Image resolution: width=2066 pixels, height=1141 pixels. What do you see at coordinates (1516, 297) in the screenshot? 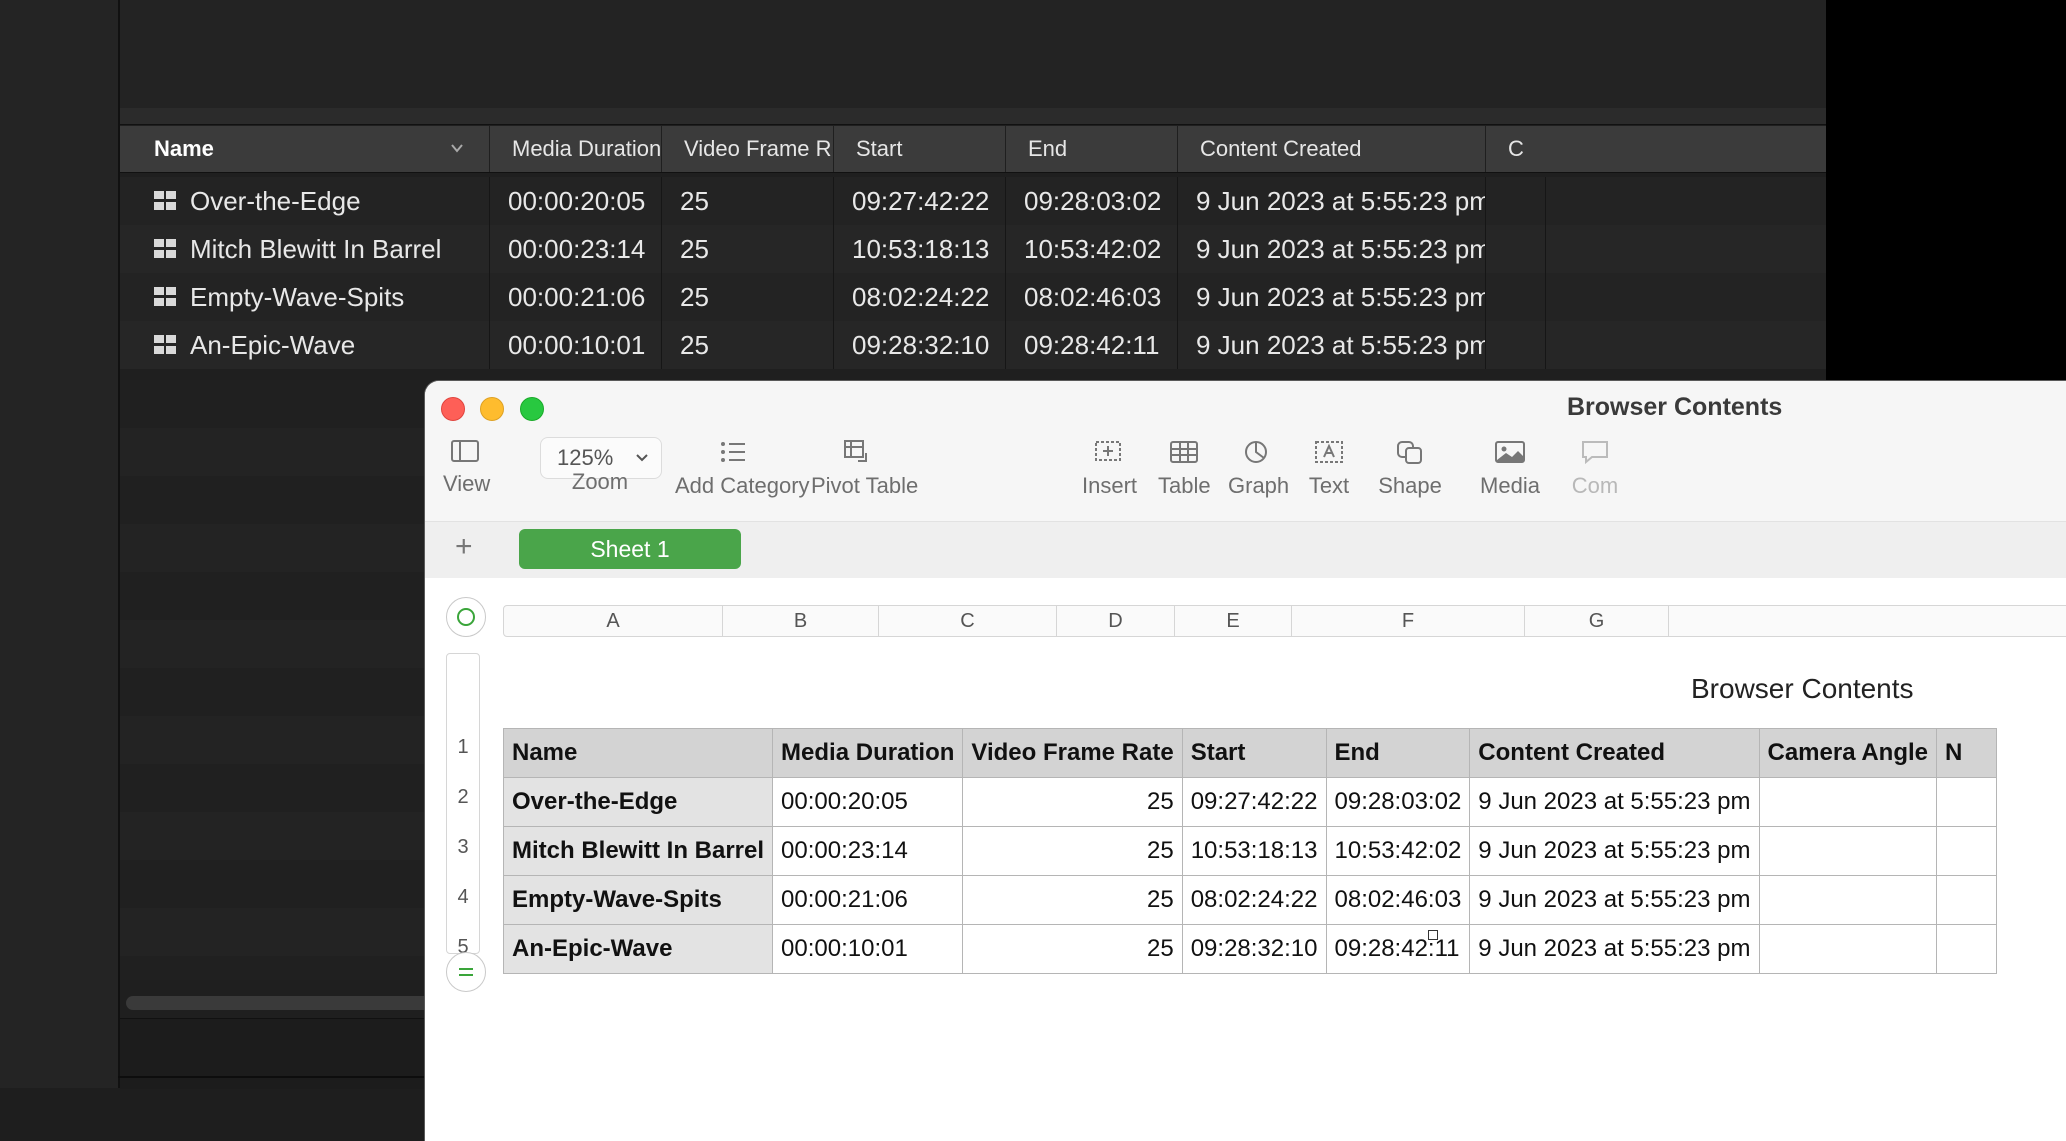
I see `truncated-cell` at bounding box center [1516, 297].